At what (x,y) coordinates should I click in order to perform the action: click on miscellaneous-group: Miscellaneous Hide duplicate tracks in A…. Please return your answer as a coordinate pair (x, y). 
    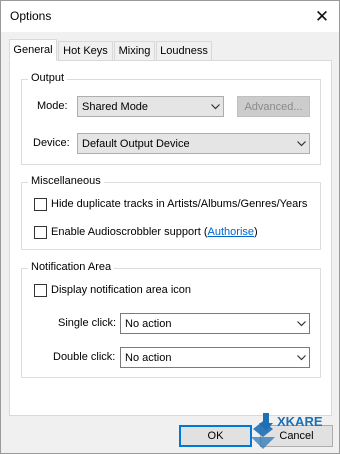
    Looking at the image, I should click on (171, 212).